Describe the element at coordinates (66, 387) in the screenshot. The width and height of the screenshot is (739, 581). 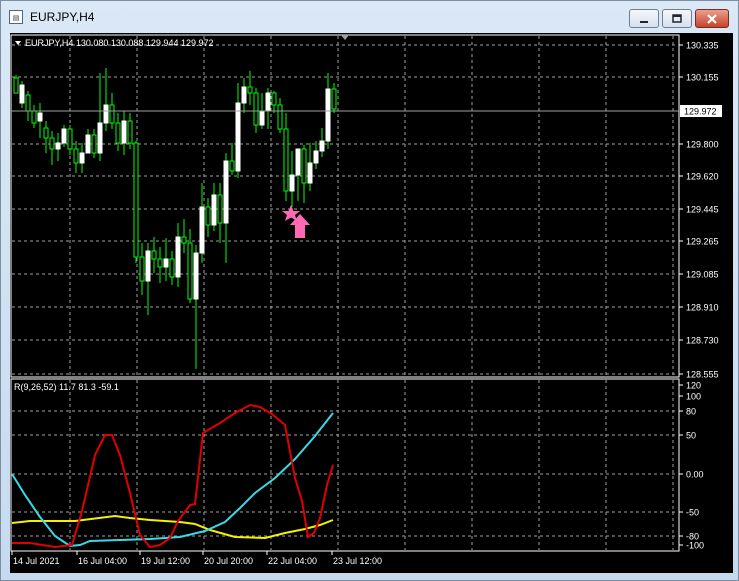
I see `indicator-header: R(9,26,52) 11.7 81.3 -59.1` at that location.